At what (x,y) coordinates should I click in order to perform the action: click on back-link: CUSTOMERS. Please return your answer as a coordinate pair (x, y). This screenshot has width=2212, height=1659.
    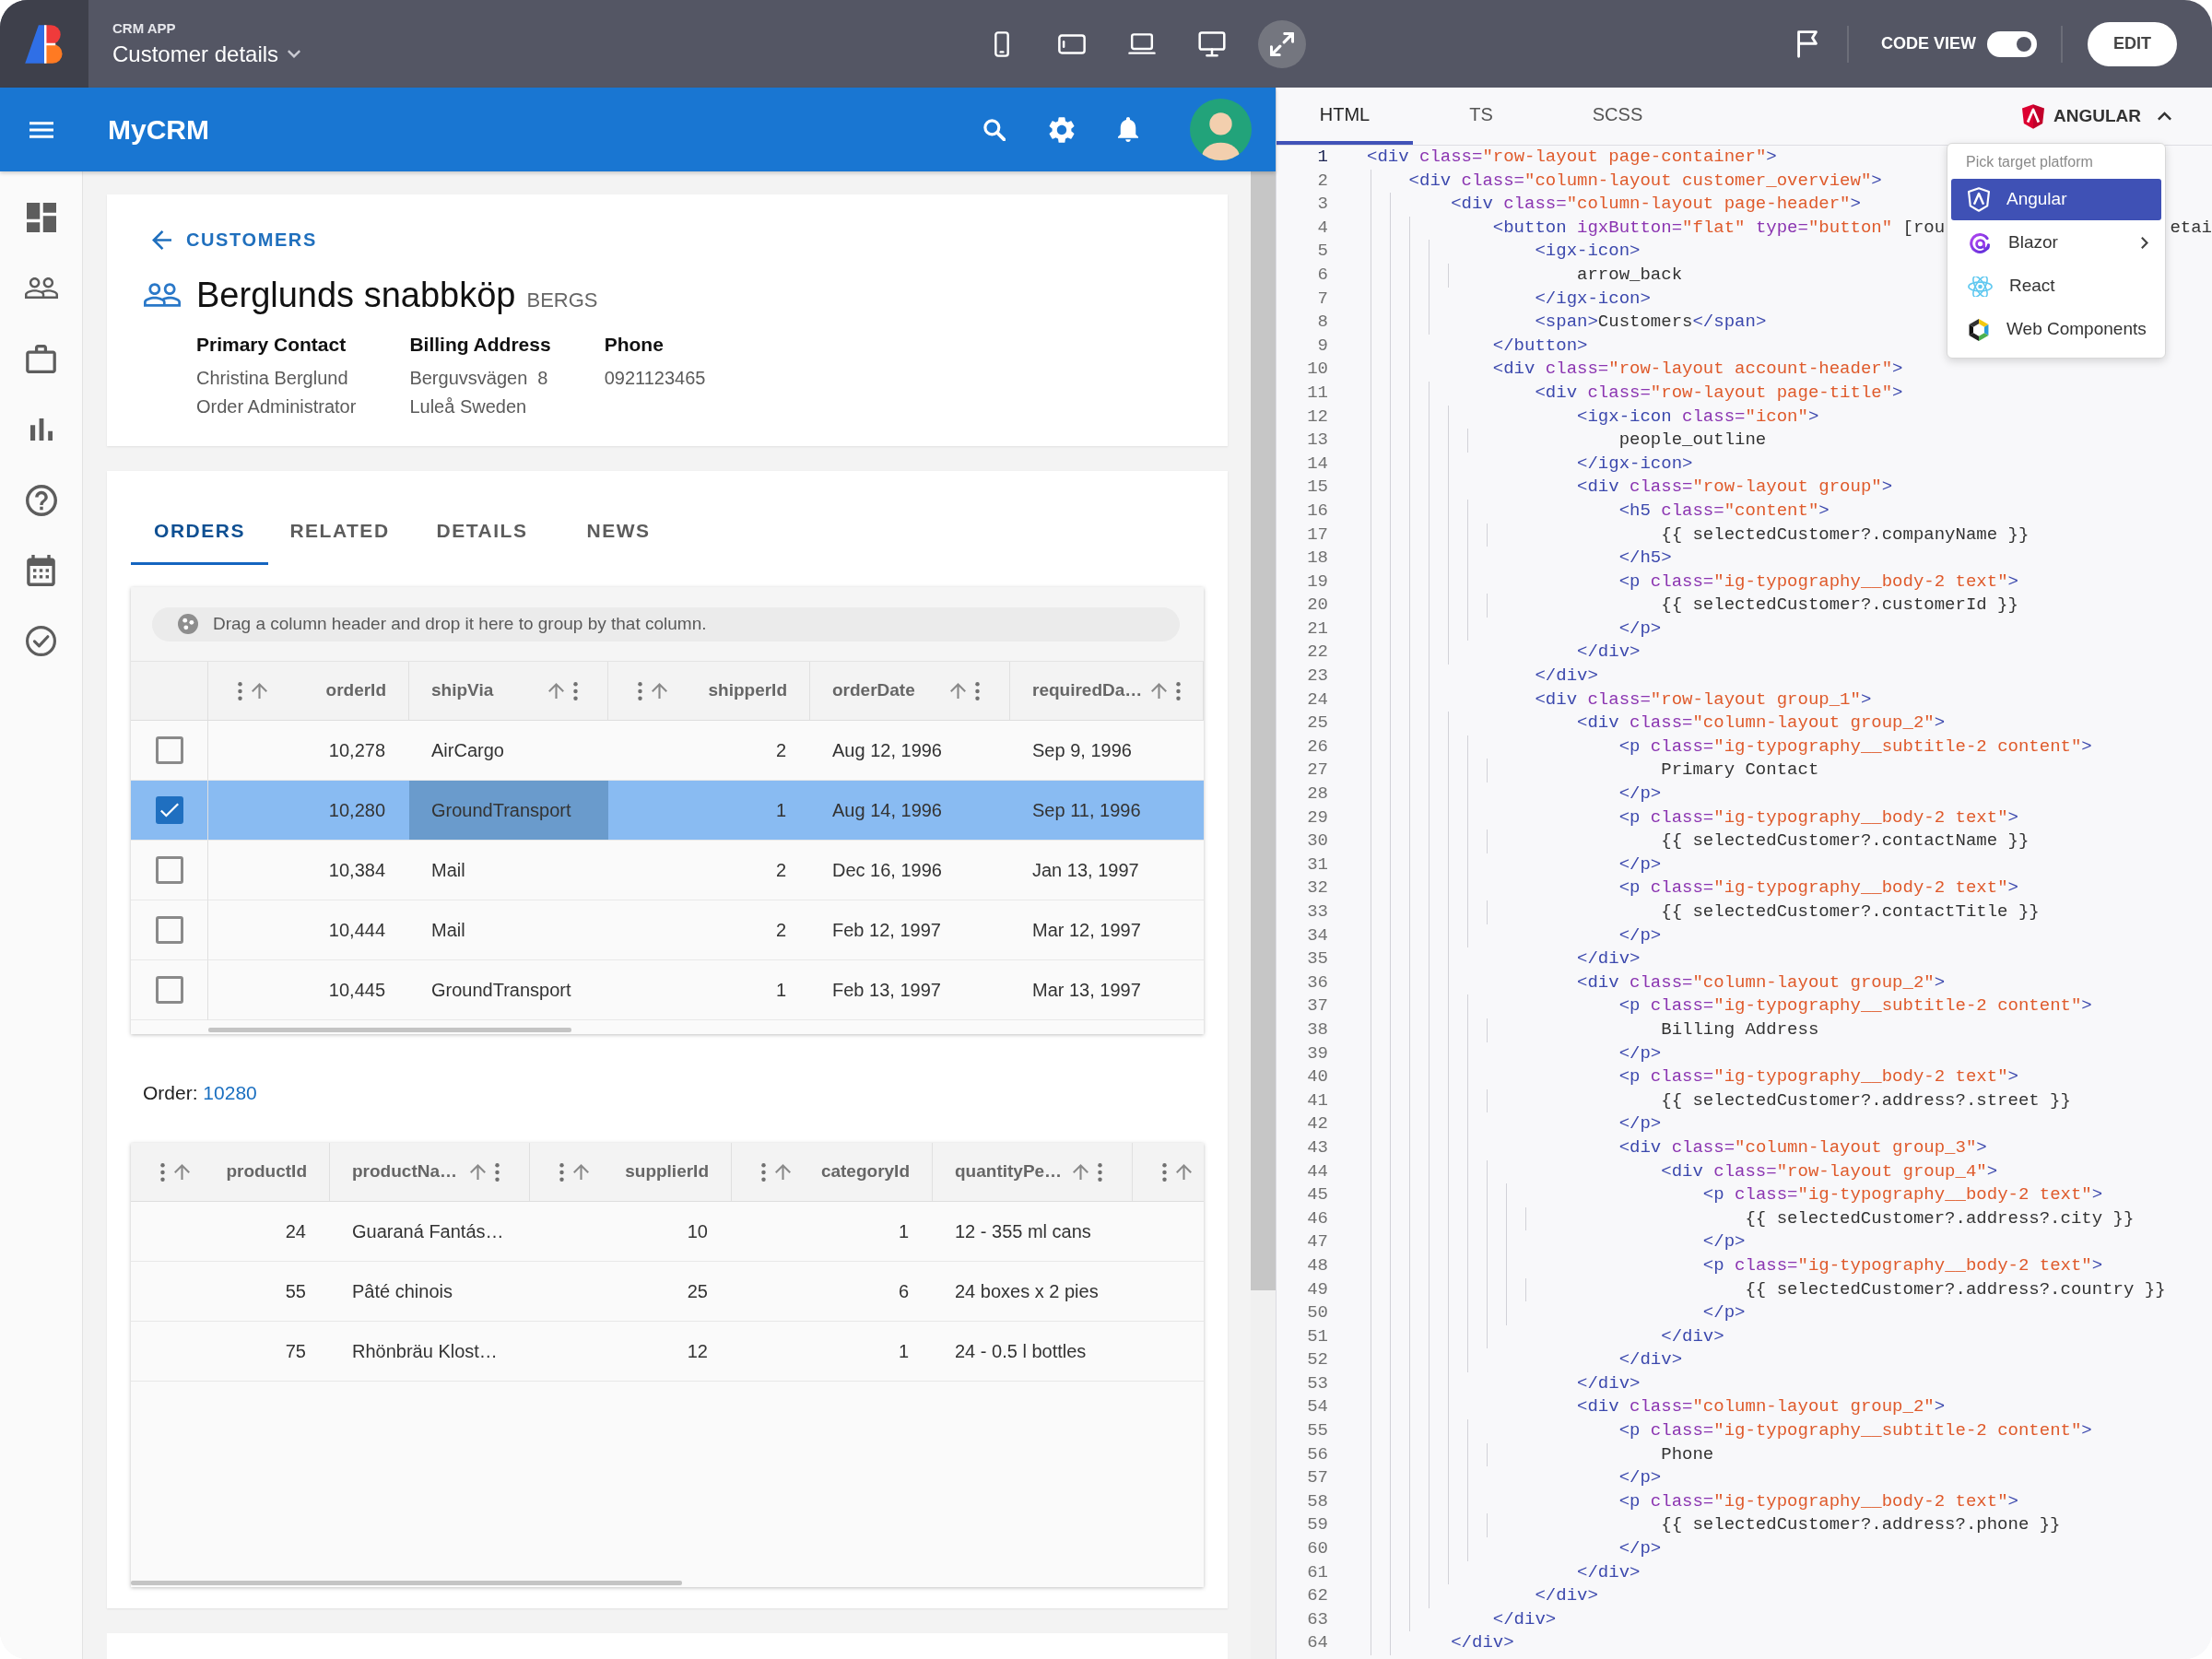
    Looking at the image, I should click on (234, 240).